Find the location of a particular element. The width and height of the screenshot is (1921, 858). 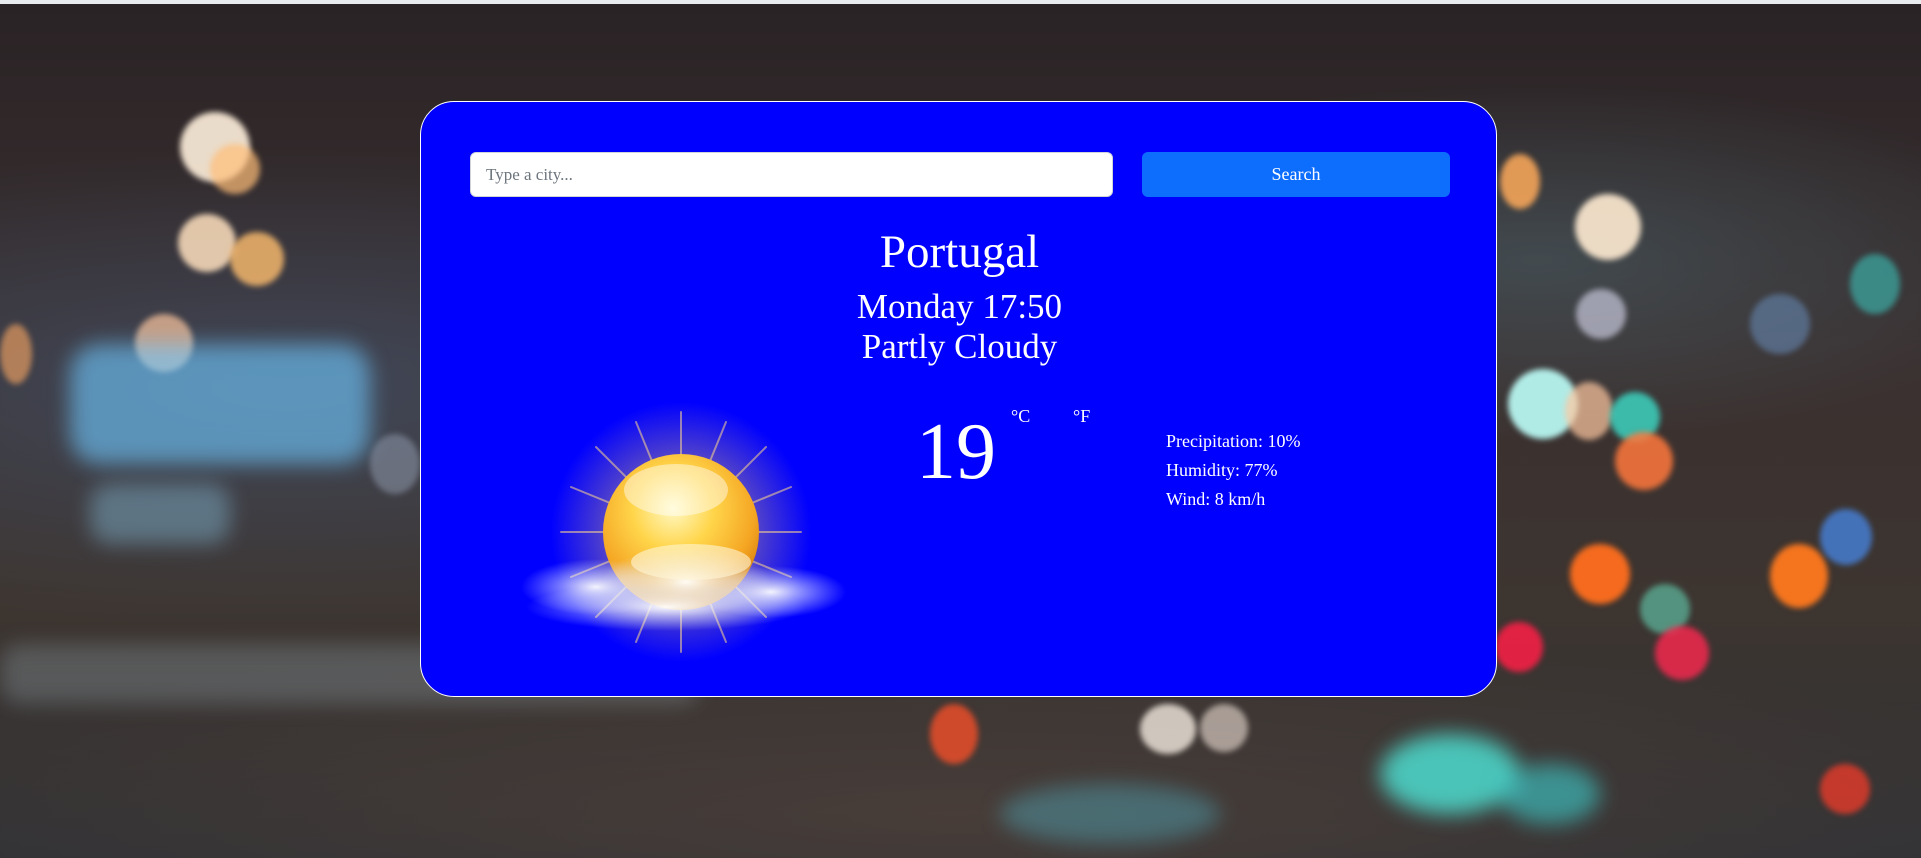

fahrenheit-toggle: °F is located at coordinates (1081, 416).